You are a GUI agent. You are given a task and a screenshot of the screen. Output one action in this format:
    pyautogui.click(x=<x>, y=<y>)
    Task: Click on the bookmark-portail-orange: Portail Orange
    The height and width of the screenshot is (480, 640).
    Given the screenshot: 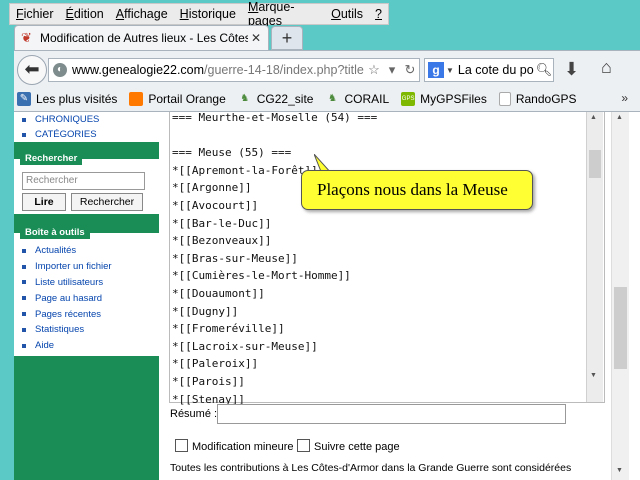 What is the action you would take?
    pyautogui.click(x=177, y=99)
    